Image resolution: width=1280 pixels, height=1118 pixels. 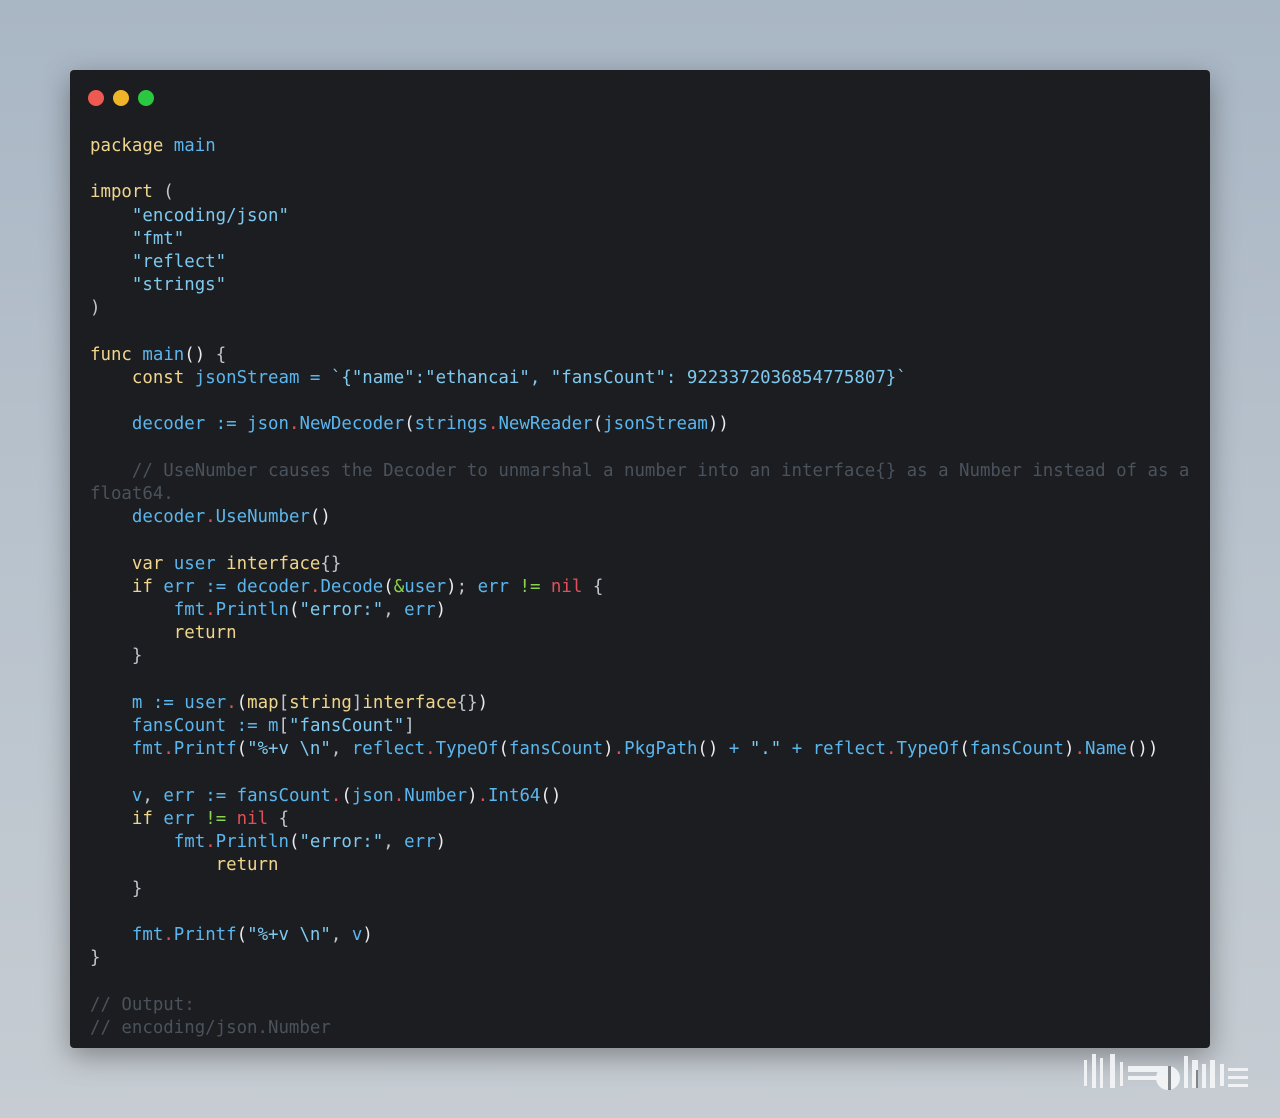 I want to click on code-token-id: user, so click(x=205, y=702).